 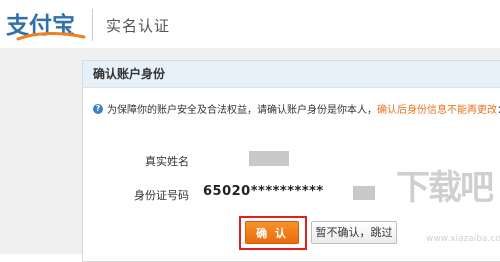 What do you see at coordinates (463, 239) in the screenshot?
I see `watermark-url: www.xiazaiba.com` at bounding box center [463, 239].